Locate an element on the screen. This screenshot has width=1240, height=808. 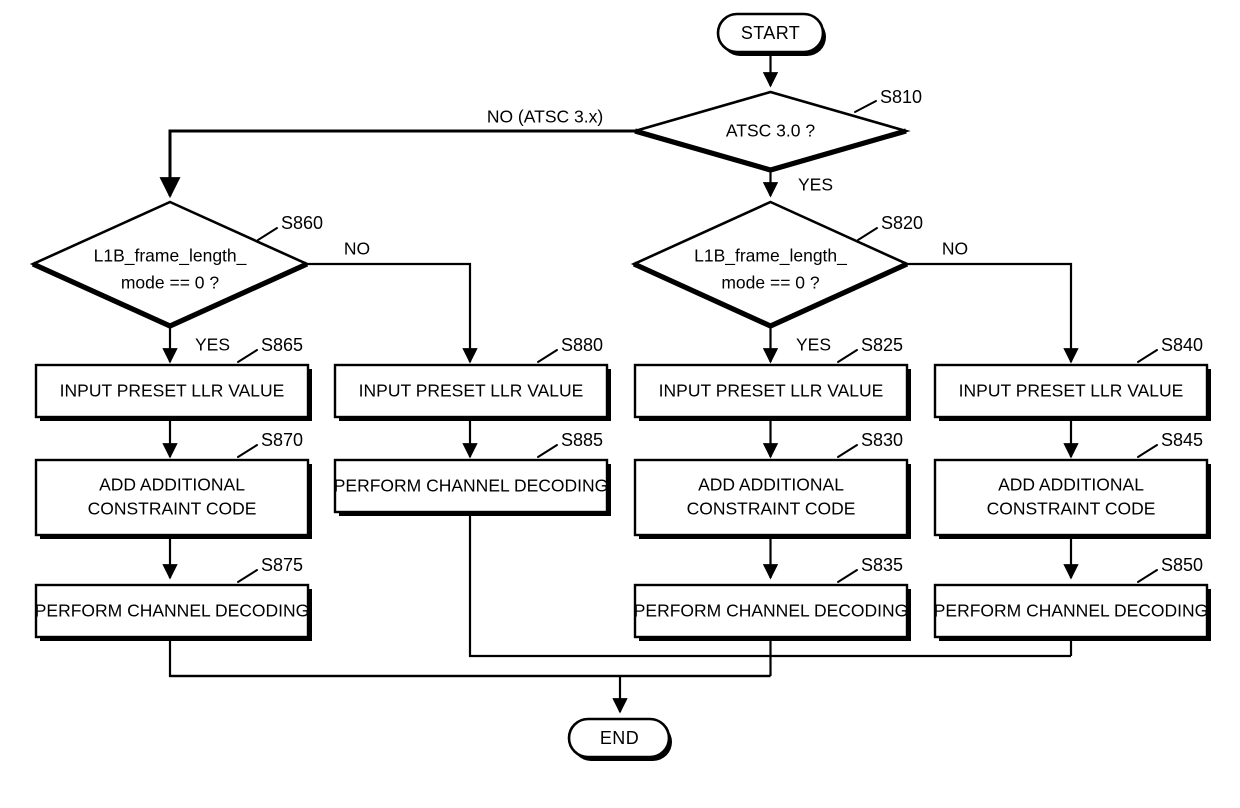
decision-s820: L1B_frame_length_ mode == 0 ? is located at coordinates (770, 264).